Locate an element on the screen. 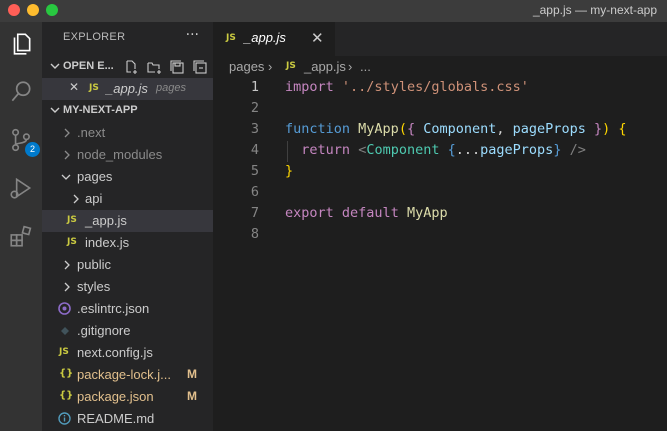  token-component: Component is located at coordinates (403, 150).